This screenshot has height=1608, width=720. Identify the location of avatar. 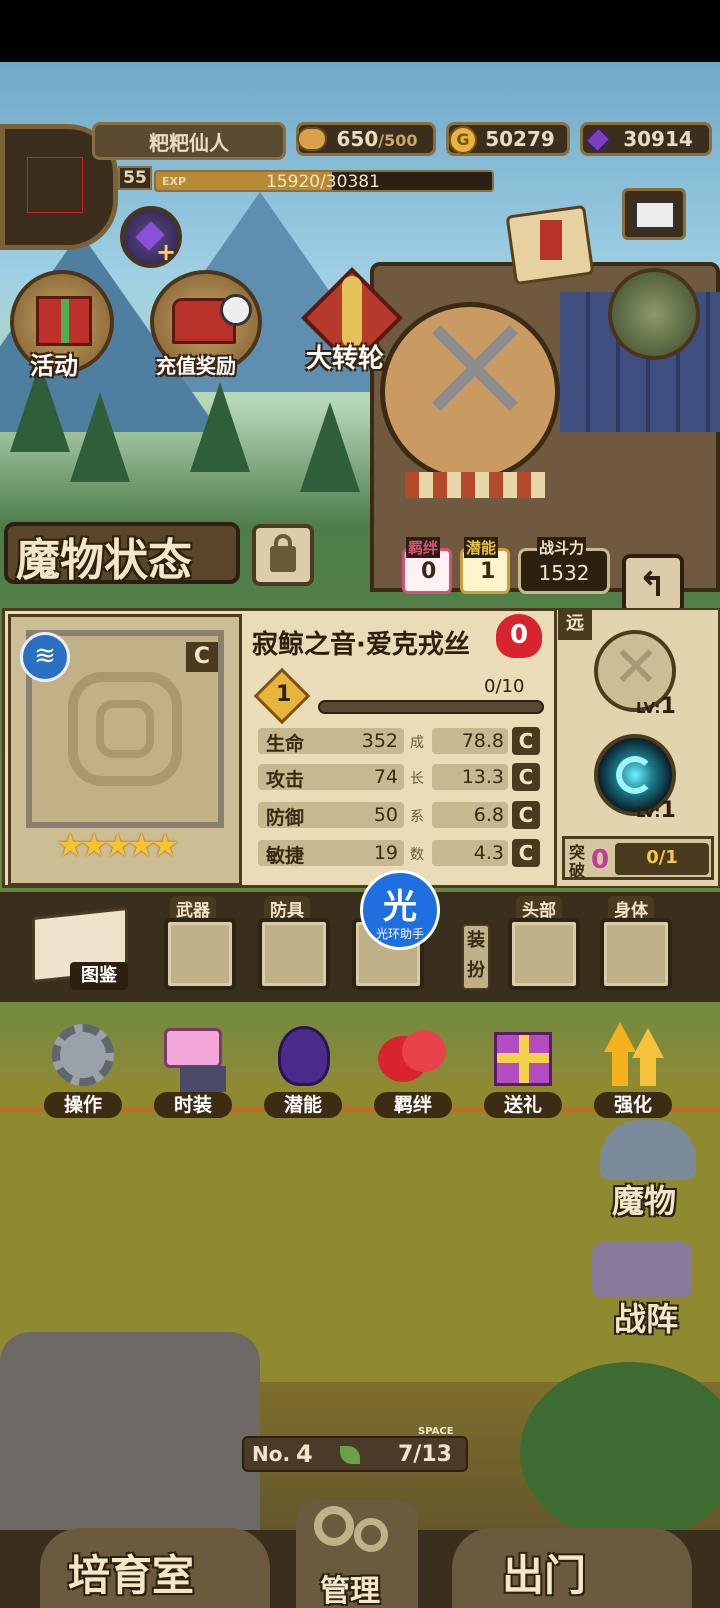
(55, 185).